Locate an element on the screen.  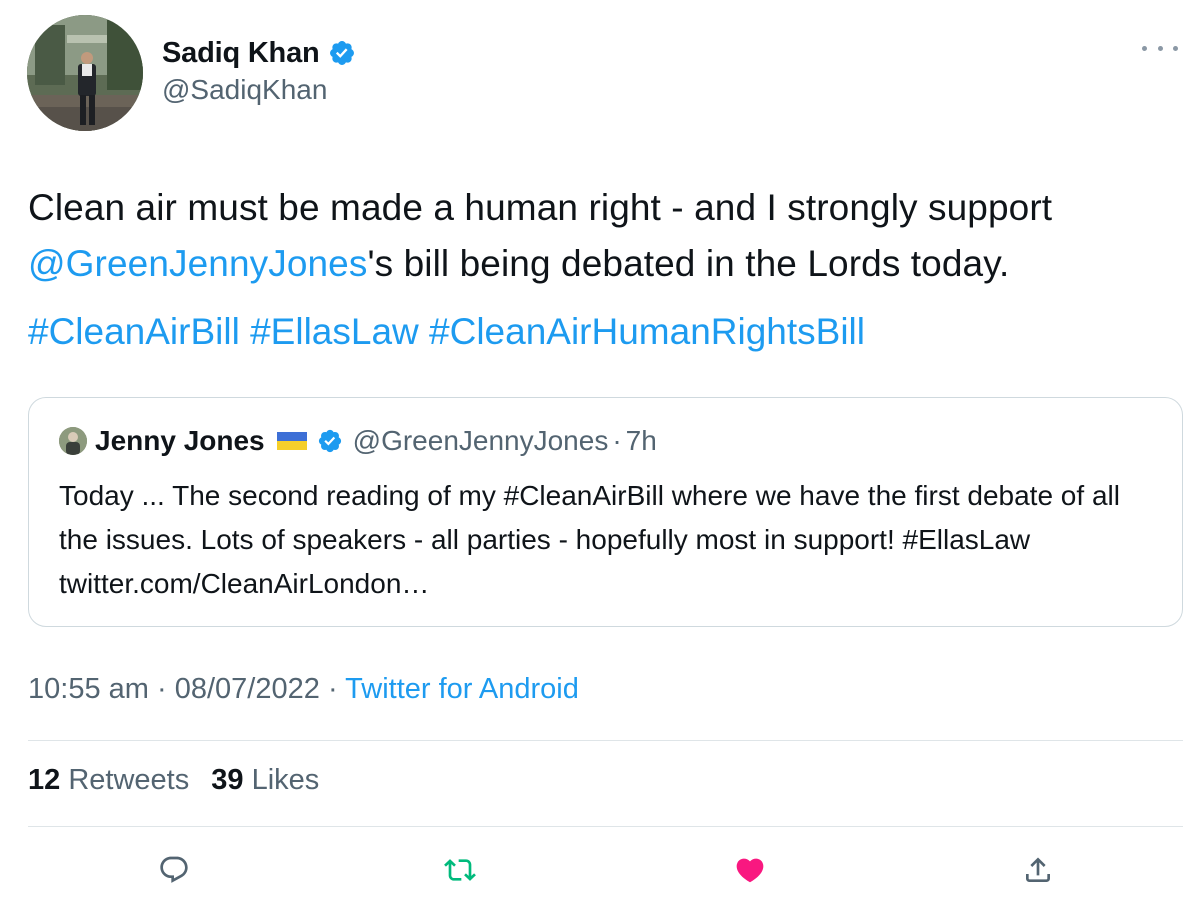
quoted-author-handle: @GreenJennyJones is located at coordinates (480, 440).